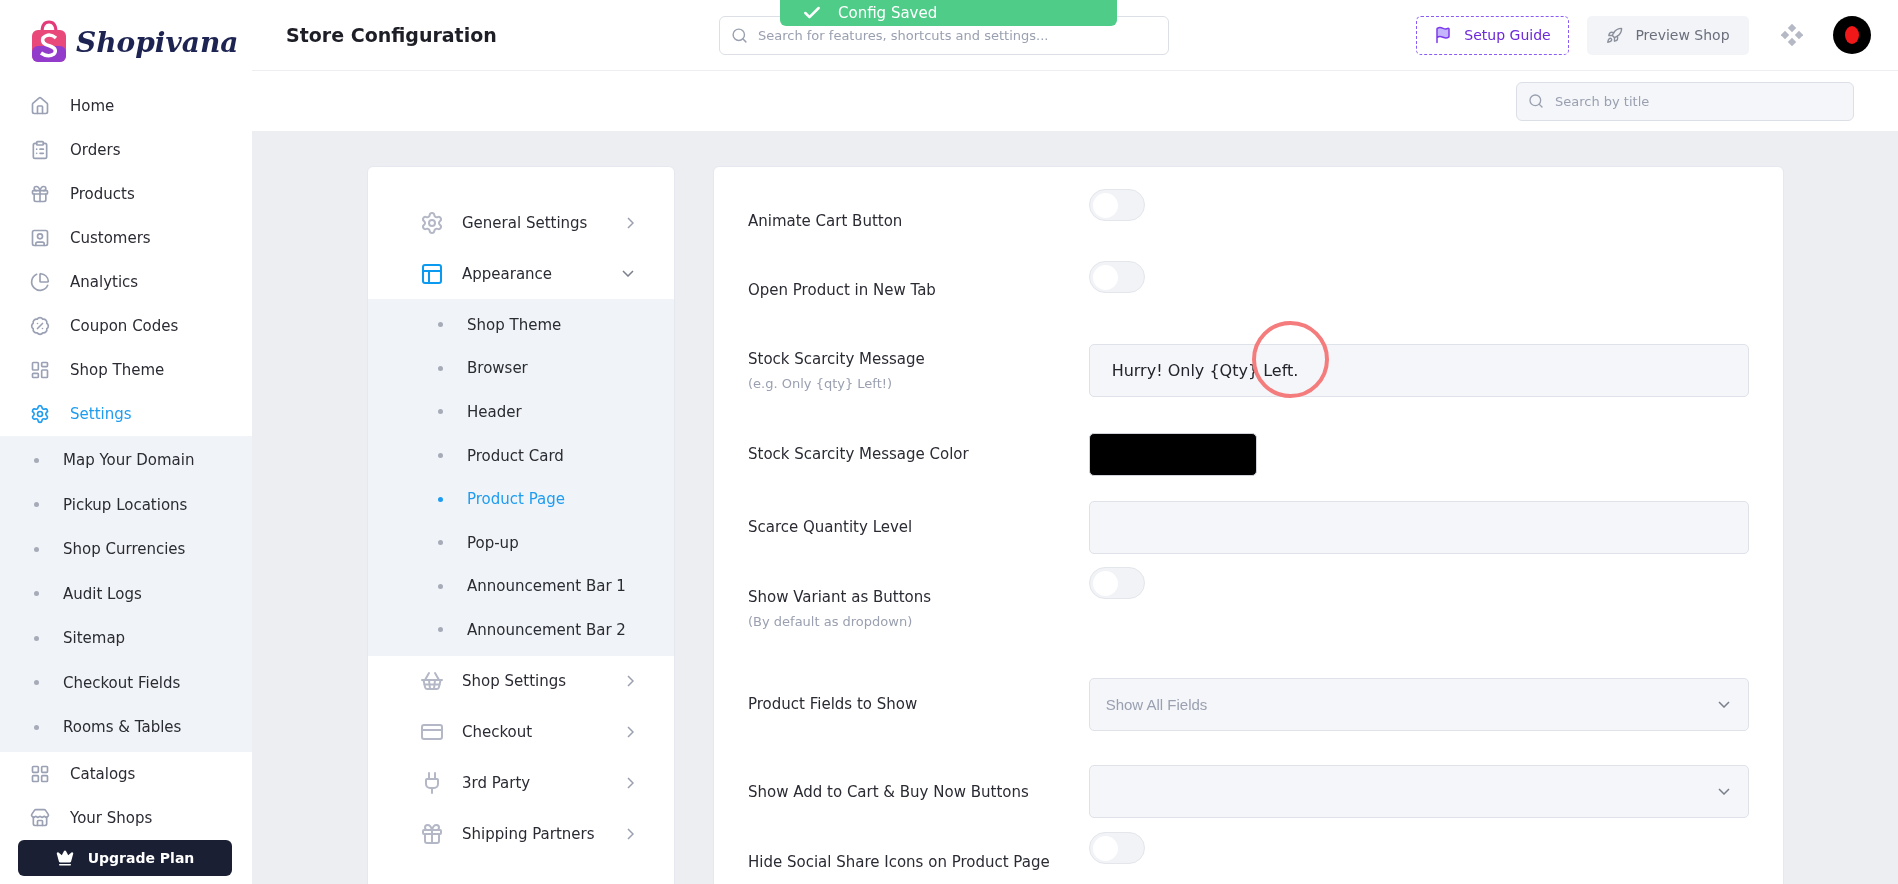 The height and width of the screenshot is (884, 1898). I want to click on submenu-item: Rooms & Tables, so click(126, 727).